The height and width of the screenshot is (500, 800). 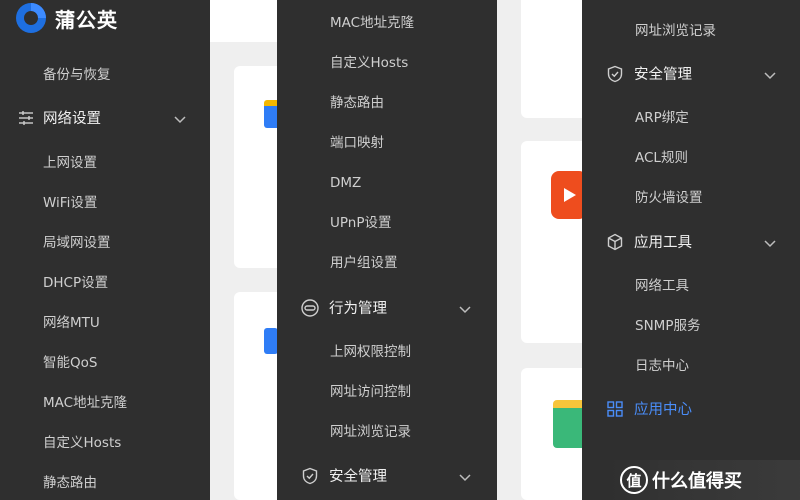 I want to click on menu-item-snmp: SNMP服务, so click(x=667, y=326).